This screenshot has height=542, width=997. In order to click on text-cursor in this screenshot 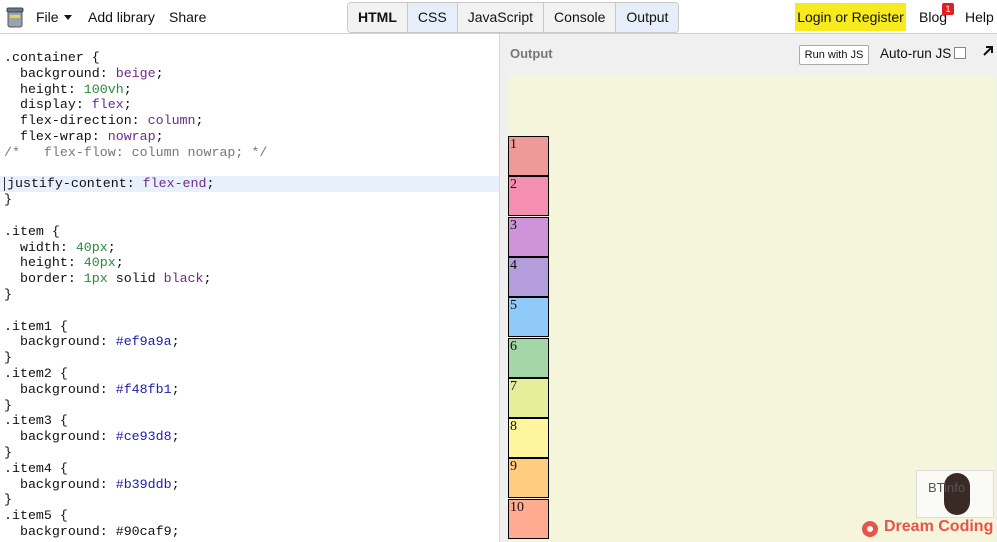, I will do `click(4, 183)`.